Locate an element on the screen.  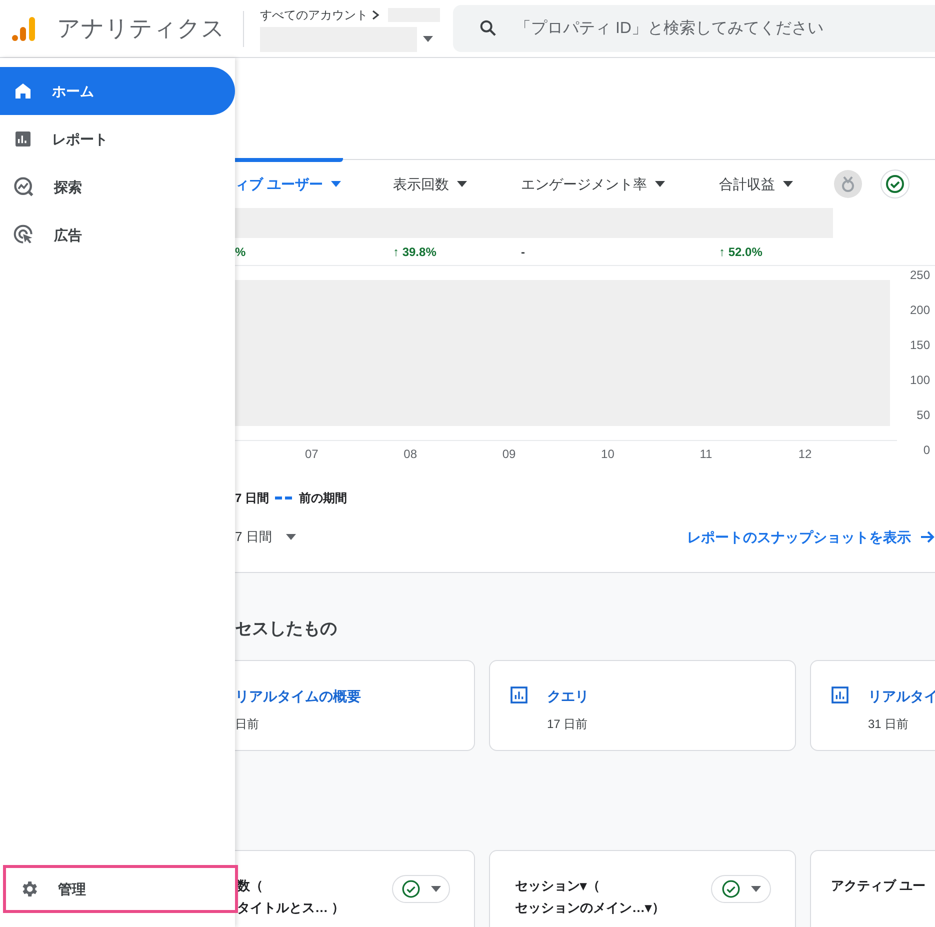
axis-label: 0 is located at coordinates (926, 450).